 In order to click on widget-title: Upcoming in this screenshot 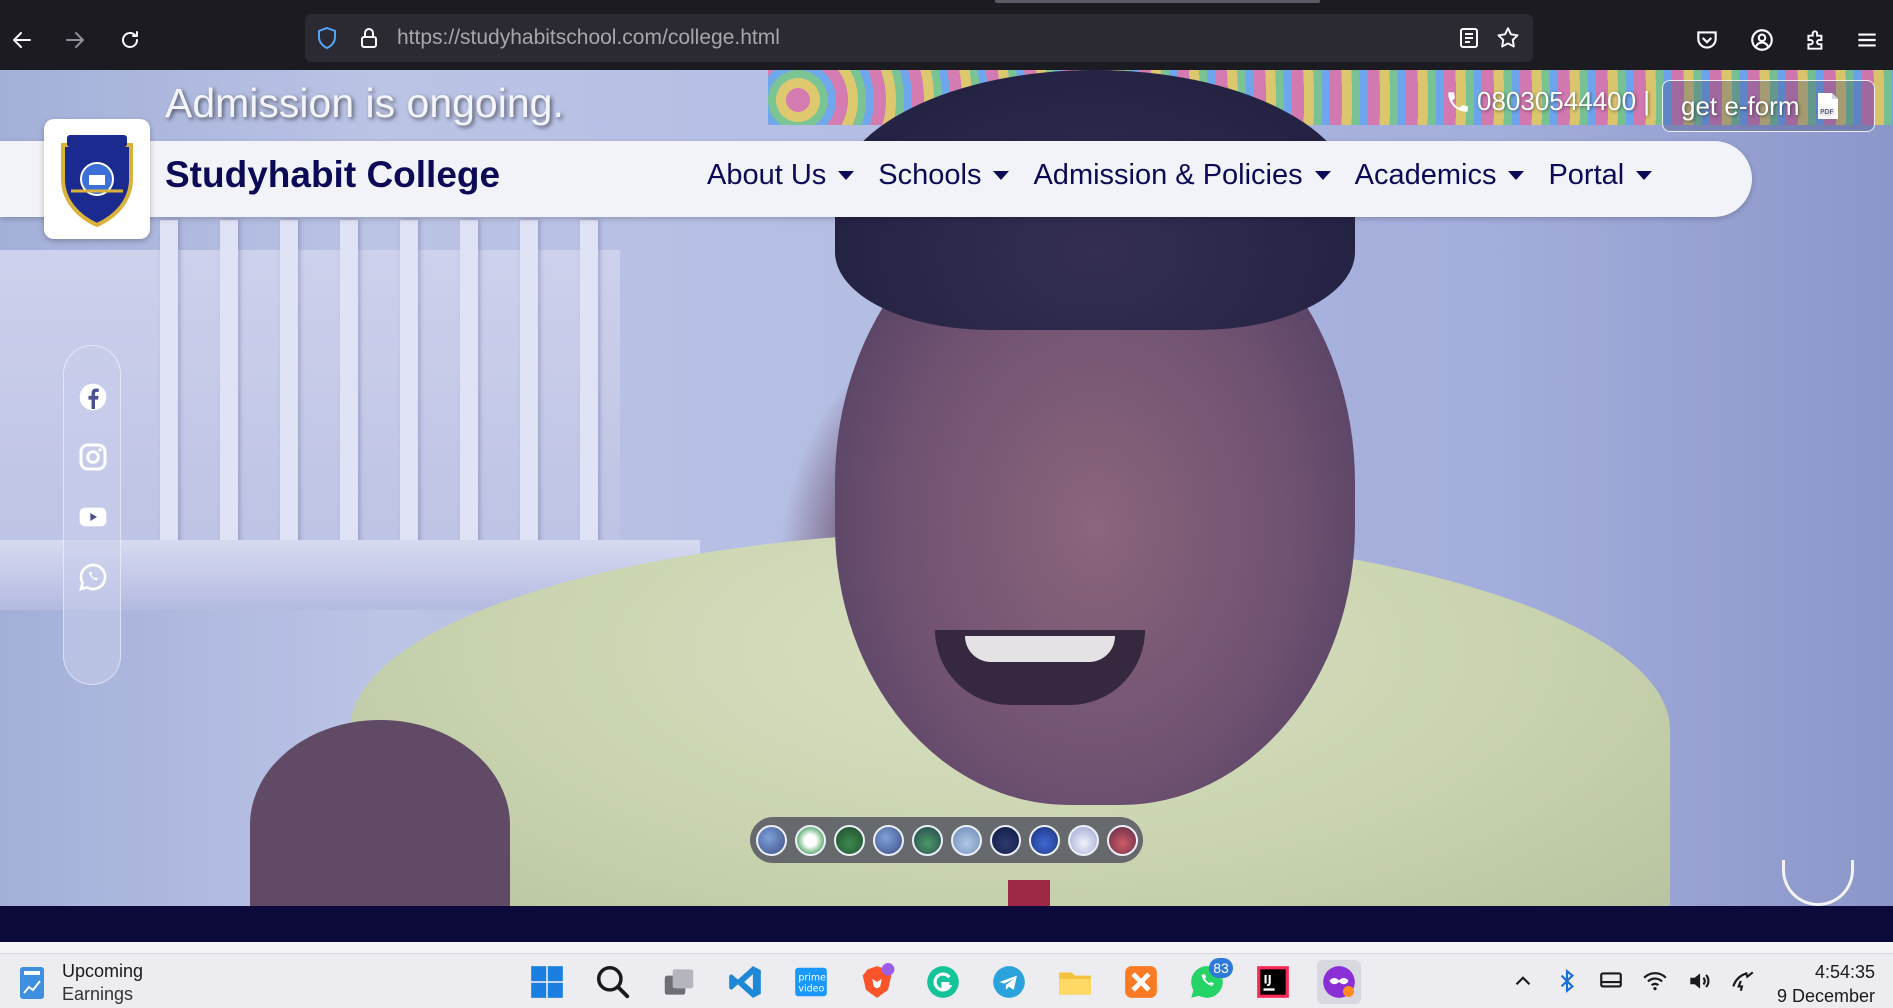, I will do `click(103, 971)`.